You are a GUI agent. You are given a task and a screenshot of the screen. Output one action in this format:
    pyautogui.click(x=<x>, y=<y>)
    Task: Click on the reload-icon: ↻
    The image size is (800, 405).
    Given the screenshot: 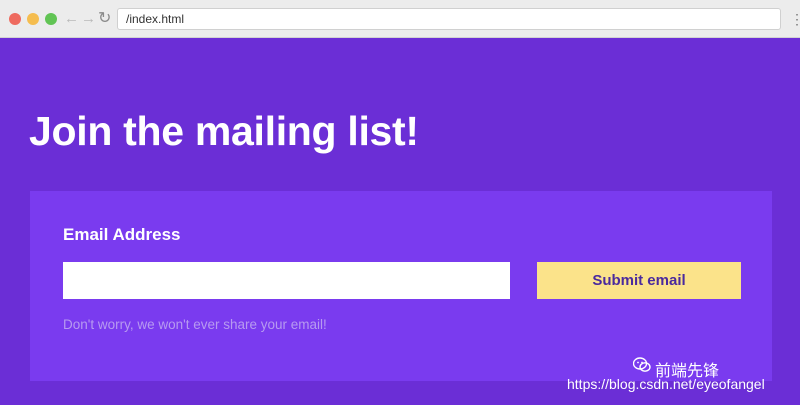 What is the action you would take?
    pyautogui.click(x=104, y=19)
    